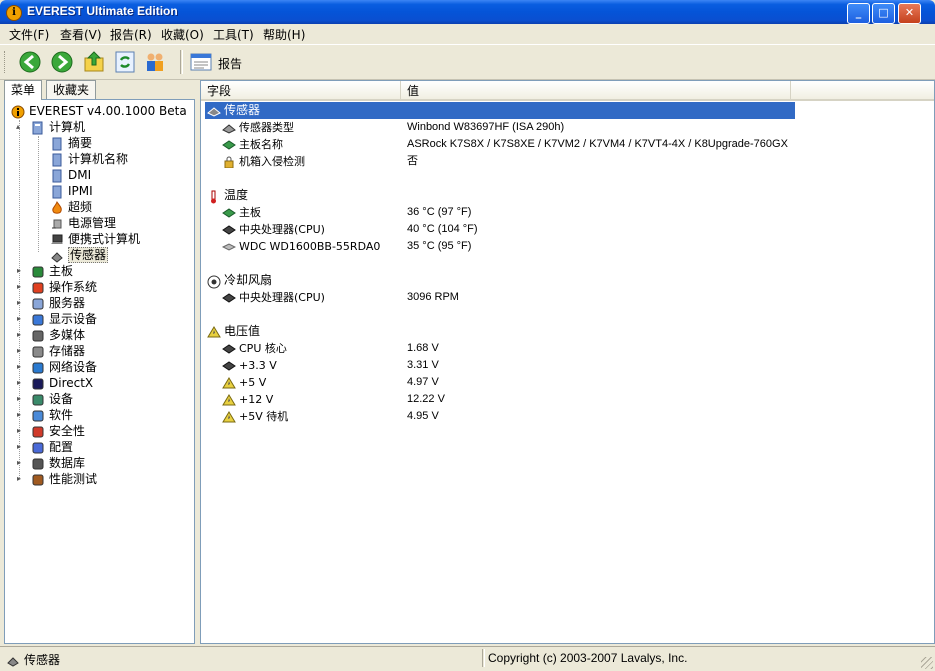  Describe the element at coordinates (252, 144) in the screenshot. I see `field-cell: 主板名称` at that location.